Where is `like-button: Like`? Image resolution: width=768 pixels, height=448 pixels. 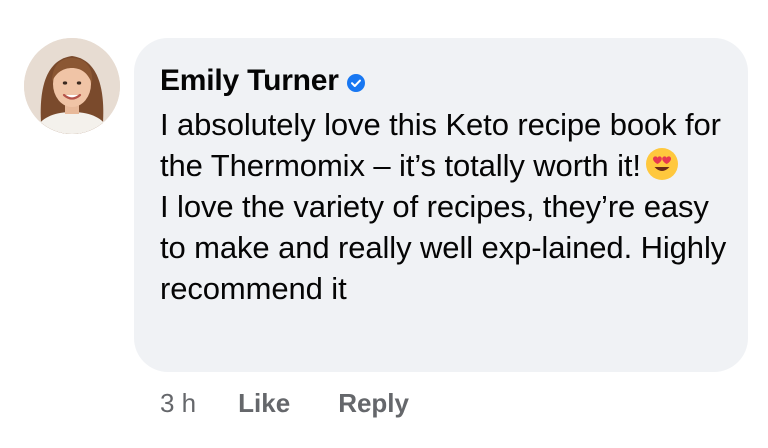 like-button: Like is located at coordinates (264, 403).